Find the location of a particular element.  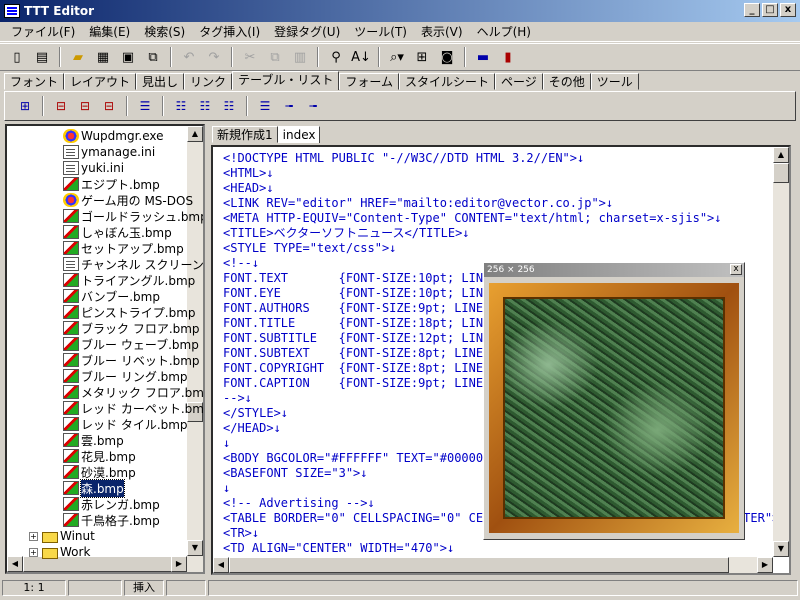

tree-item: 砂漠.bmp is located at coordinates (99, 472).